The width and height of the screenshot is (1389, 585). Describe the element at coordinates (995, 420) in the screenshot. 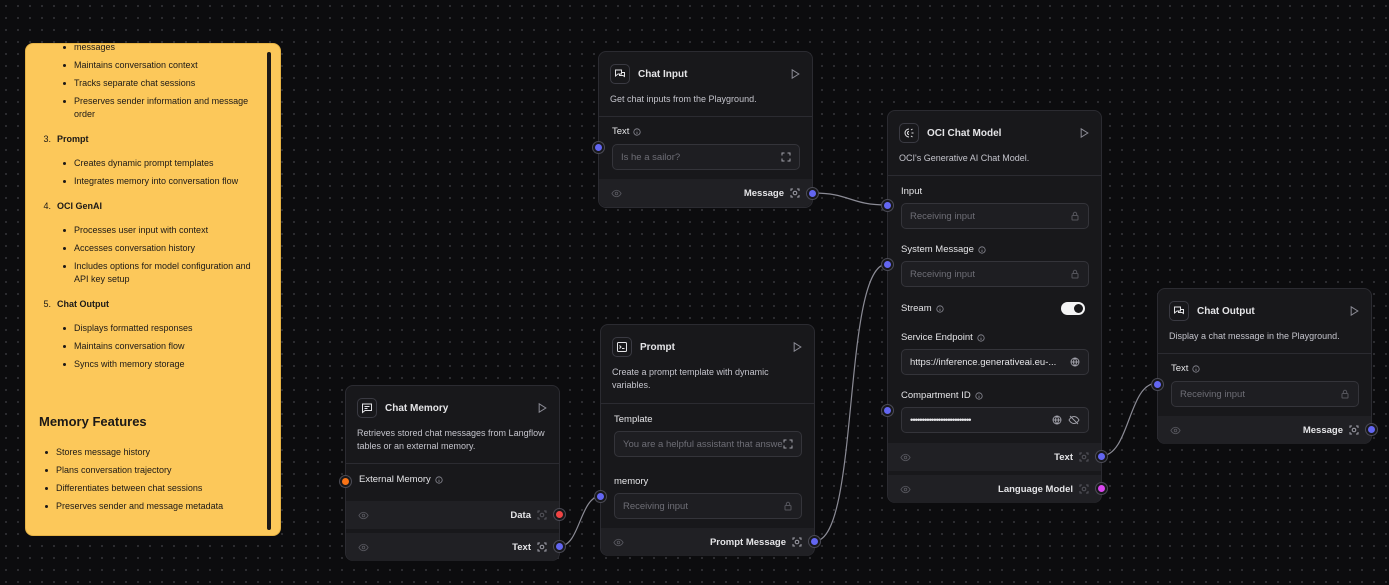

I see `compartment-id-input: ••••••••••••••••••••••••••` at that location.